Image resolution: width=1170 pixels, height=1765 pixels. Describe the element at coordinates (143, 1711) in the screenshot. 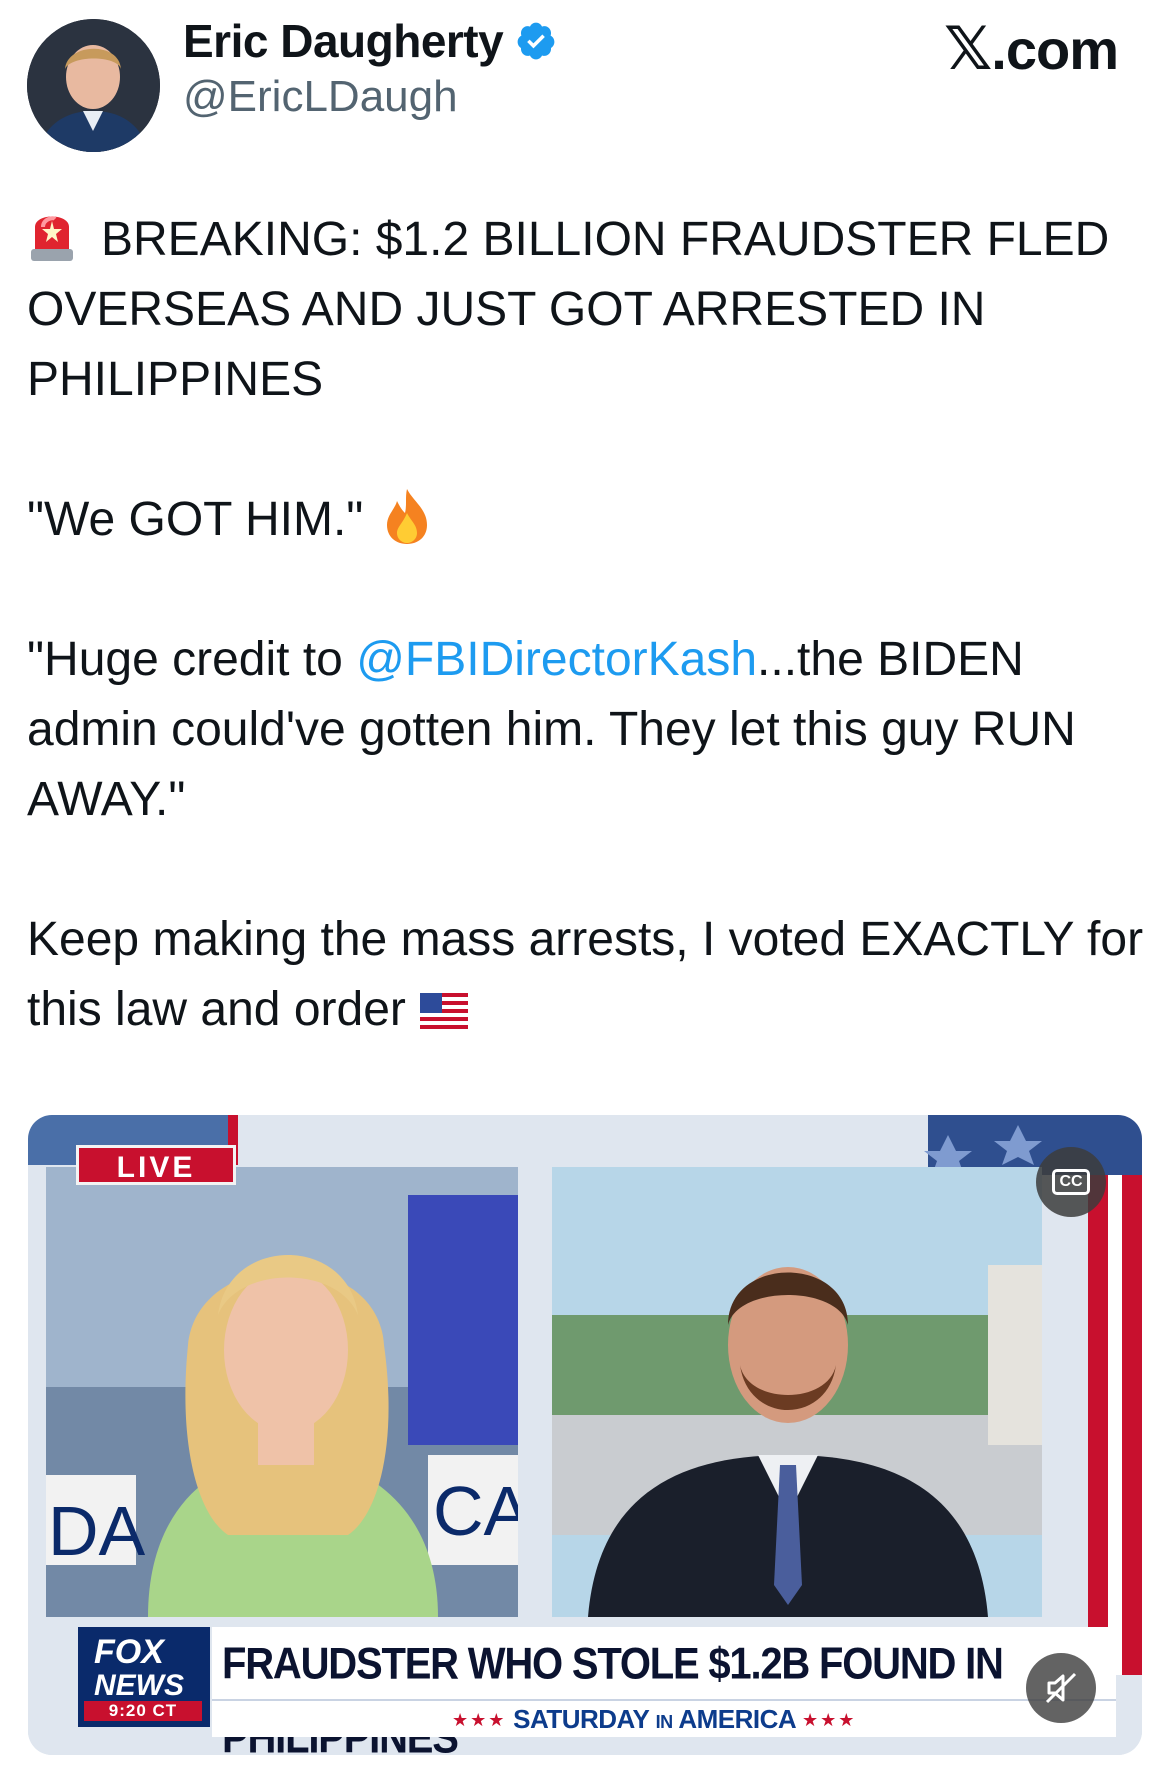

I see `broadcast-time: 9:20 CT` at that location.